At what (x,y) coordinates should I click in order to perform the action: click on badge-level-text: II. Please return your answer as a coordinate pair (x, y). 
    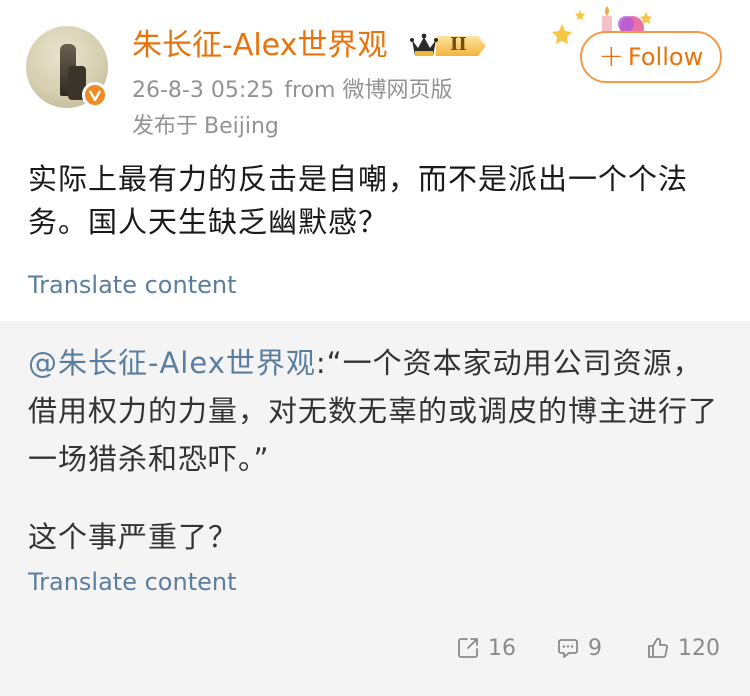
    Looking at the image, I should click on (458, 44).